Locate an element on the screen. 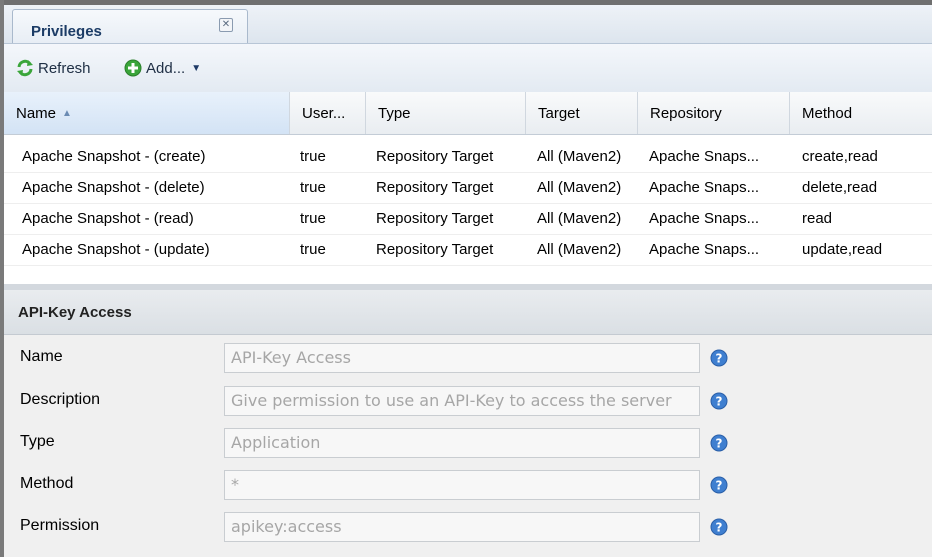 The height and width of the screenshot is (557, 932). tab-privileges: Privileges ✕ is located at coordinates (130, 26).